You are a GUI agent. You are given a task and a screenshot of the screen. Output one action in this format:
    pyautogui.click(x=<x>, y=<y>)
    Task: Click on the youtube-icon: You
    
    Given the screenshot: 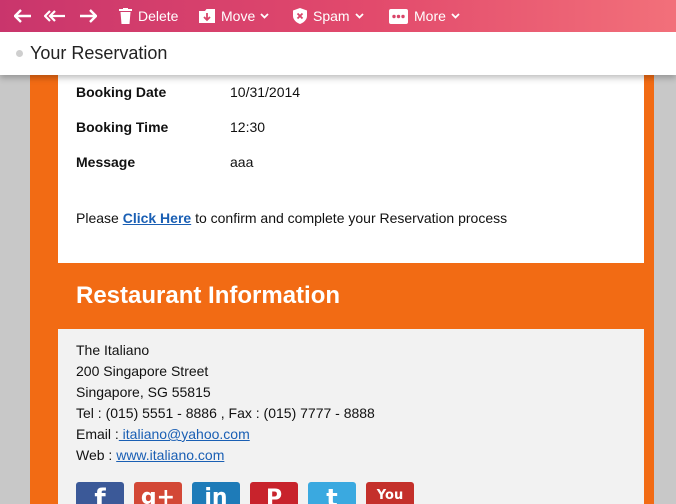 What is the action you would take?
    pyautogui.click(x=390, y=493)
    